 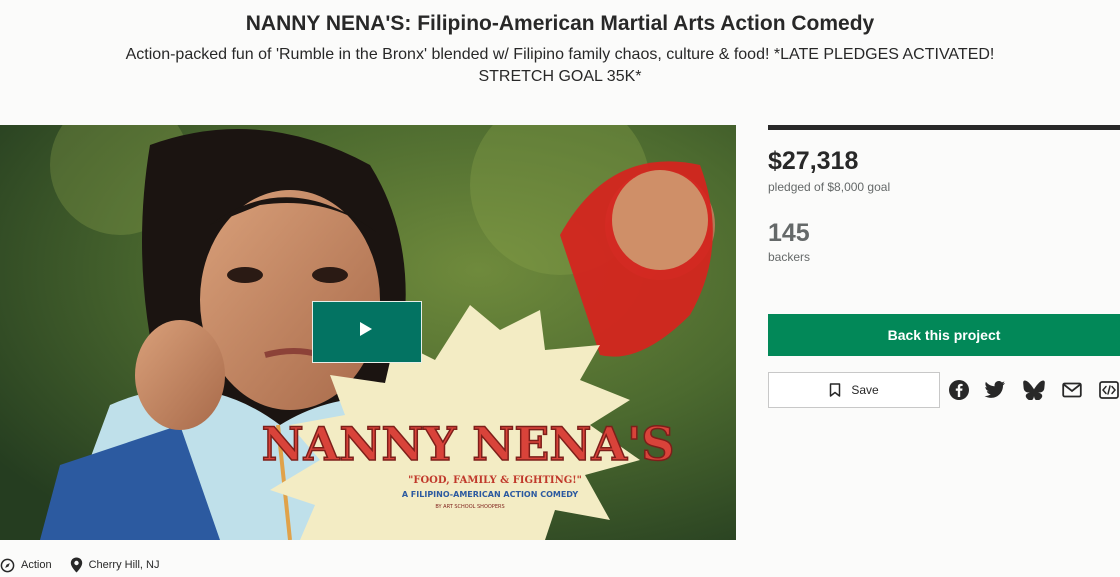 I want to click on category-label: Action, so click(x=36, y=565).